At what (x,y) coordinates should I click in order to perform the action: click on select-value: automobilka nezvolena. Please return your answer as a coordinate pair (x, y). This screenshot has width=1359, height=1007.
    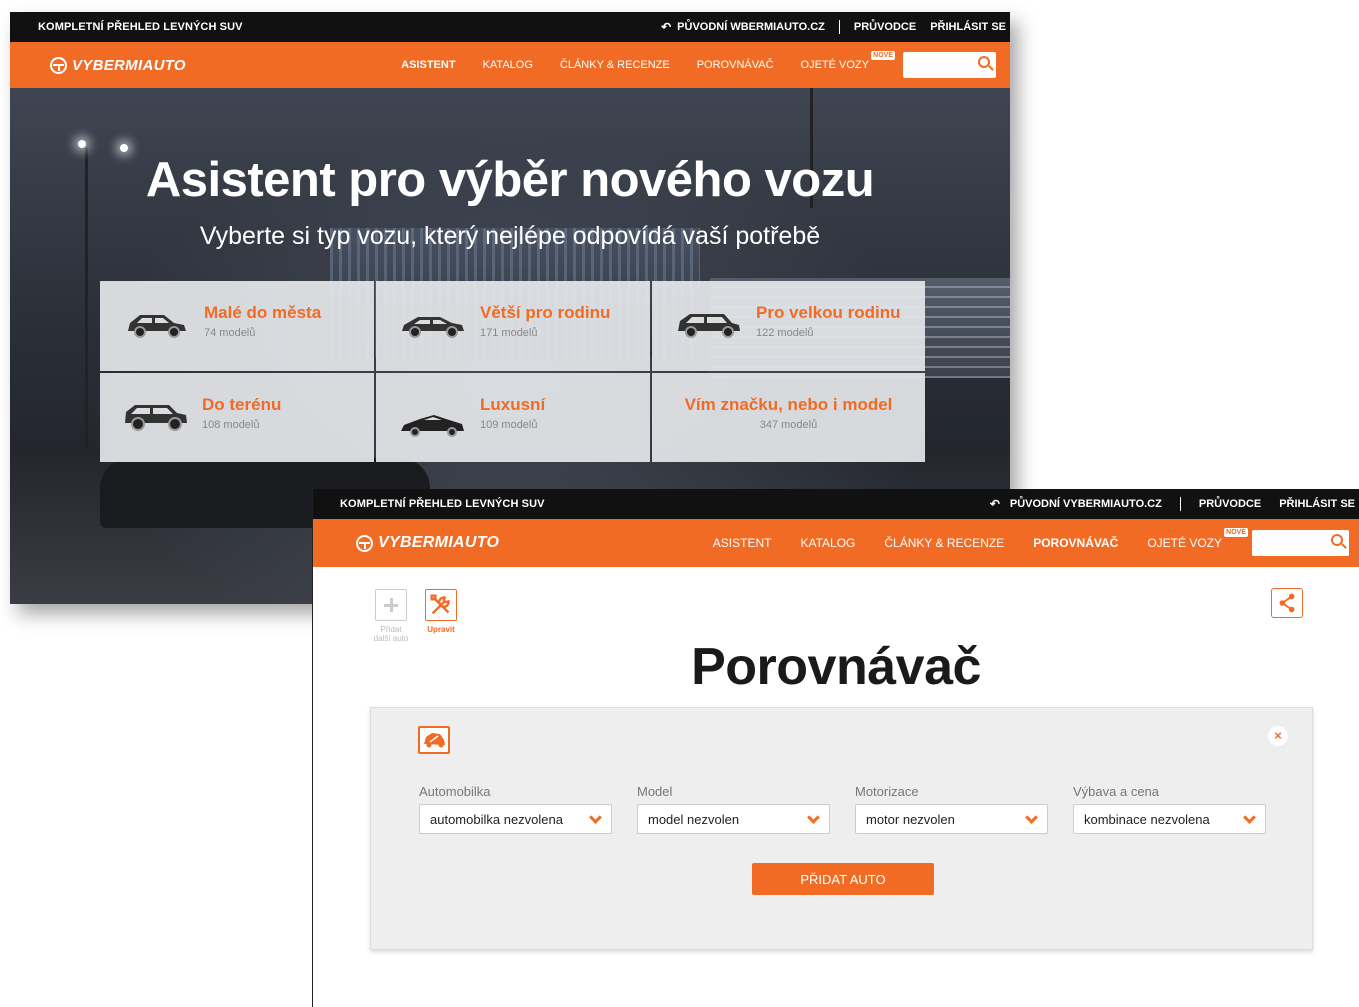
    Looking at the image, I should click on (496, 819).